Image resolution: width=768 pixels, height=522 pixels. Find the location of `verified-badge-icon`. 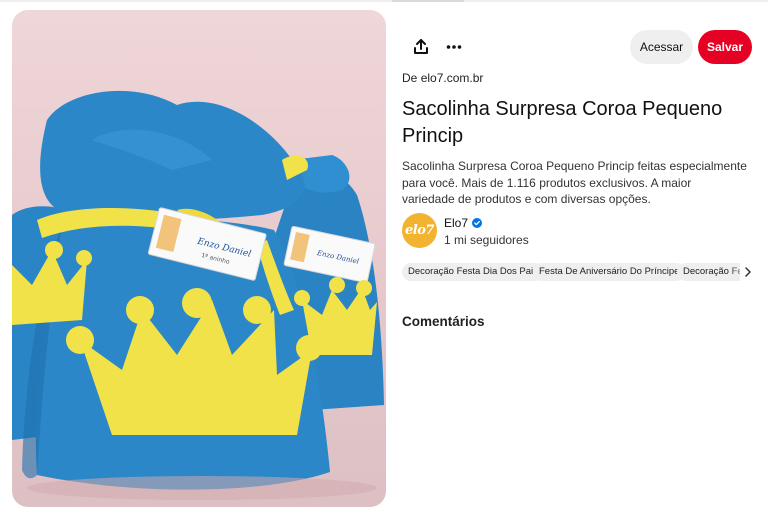

verified-badge-icon is located at coordinates (477, 223).